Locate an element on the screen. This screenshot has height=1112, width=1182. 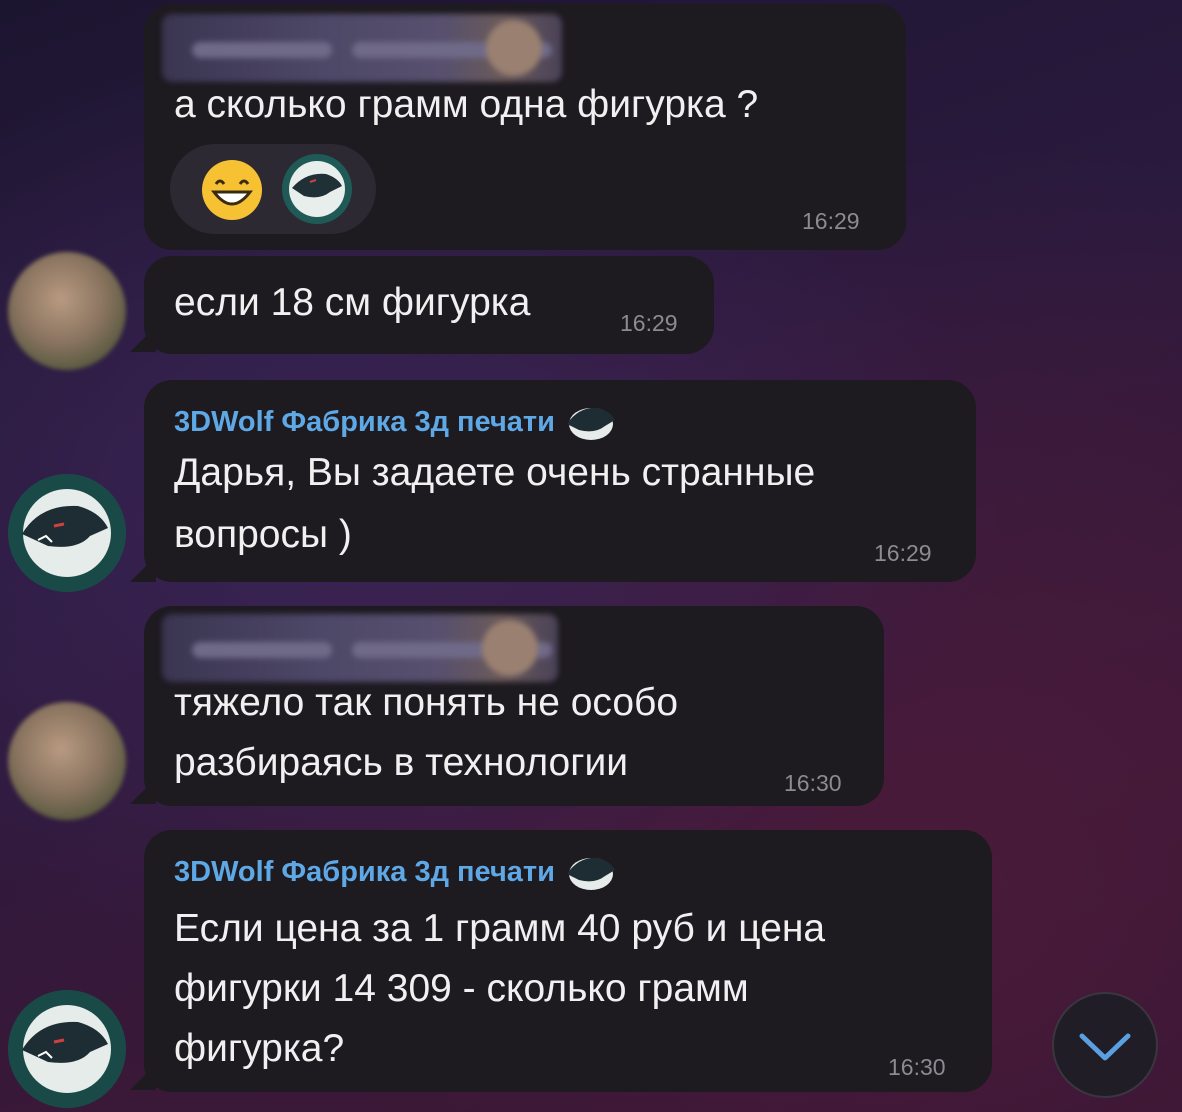
wolf-logo-reaction-icon is located at coordinates (317, 189).